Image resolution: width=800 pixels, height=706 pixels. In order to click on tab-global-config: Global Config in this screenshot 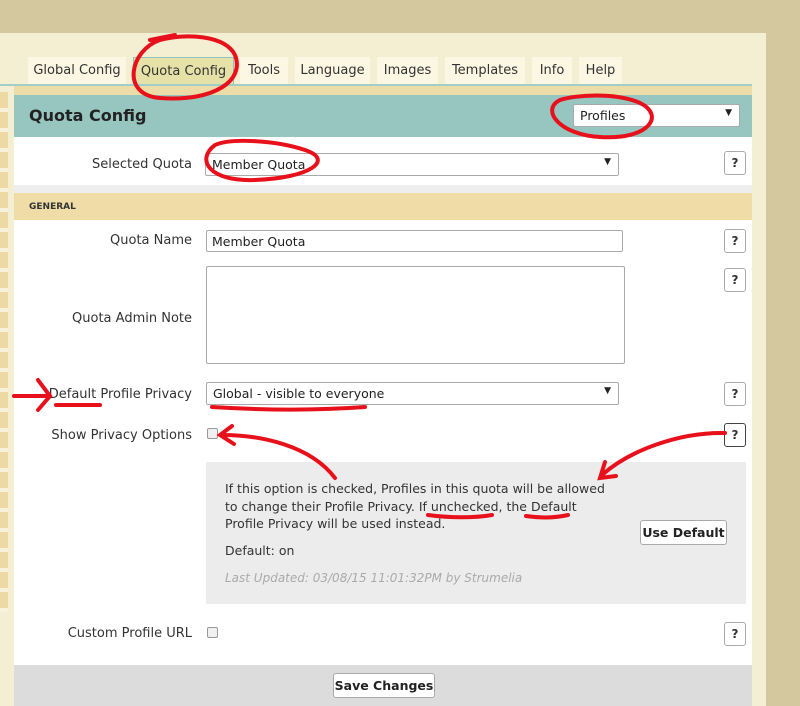, I will do `click(77, 70)`.